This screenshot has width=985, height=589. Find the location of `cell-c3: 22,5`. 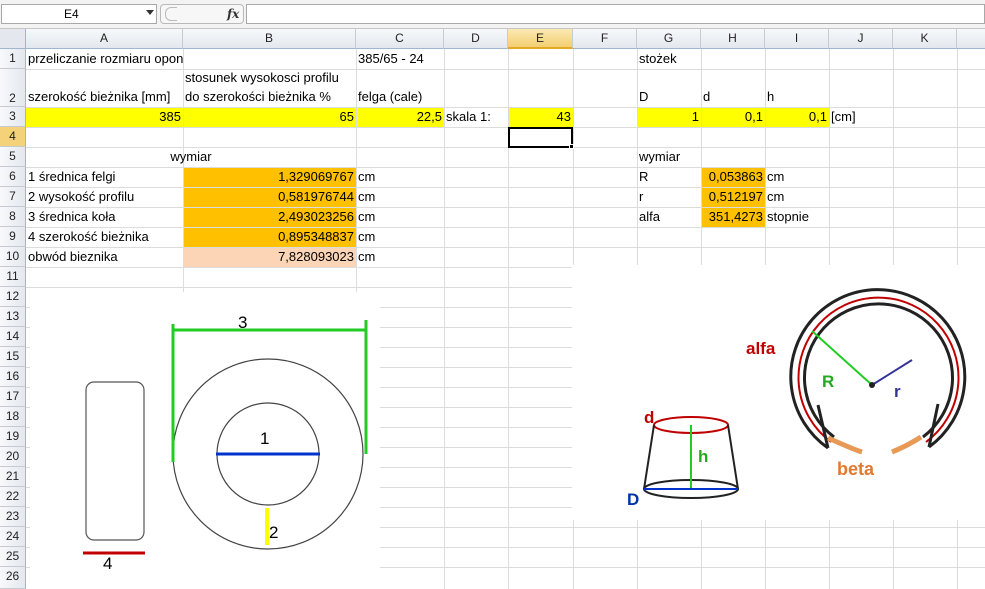

cell-c3: 22,5 is located at coordinates (400, 117).